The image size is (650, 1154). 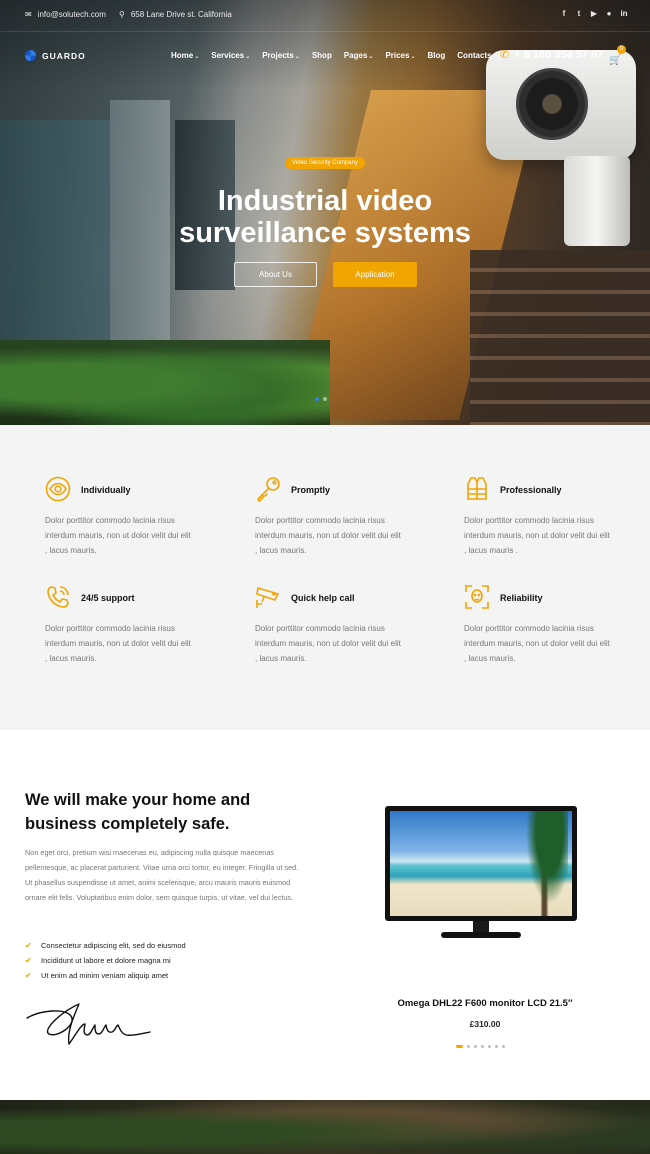 I want to click on phone-icon, so click(x=58, y=597).